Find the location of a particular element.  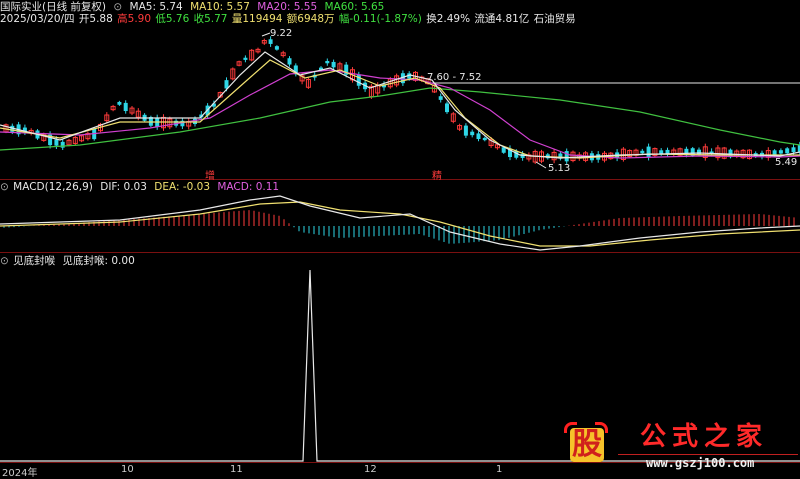

low-price-label: 5.13 is located at coordinates (559, 168).